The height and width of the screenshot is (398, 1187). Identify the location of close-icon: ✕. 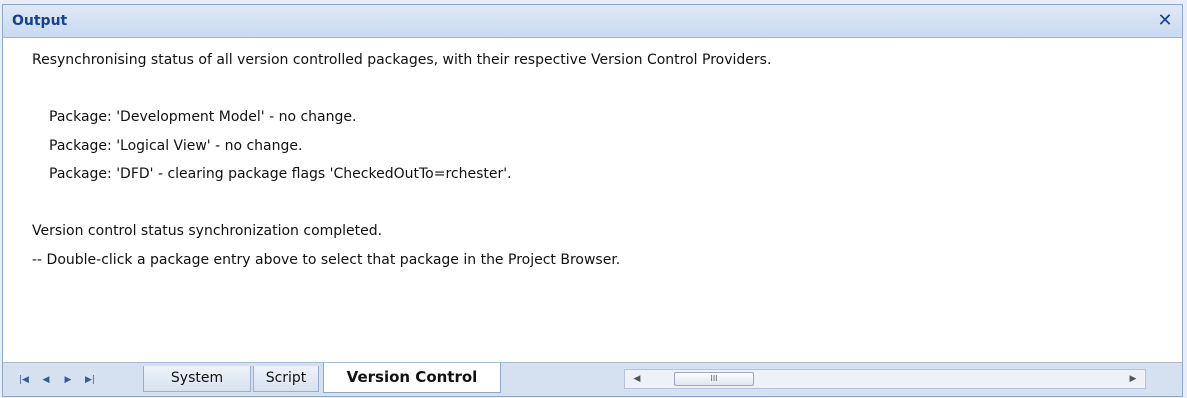
(1165, 21).